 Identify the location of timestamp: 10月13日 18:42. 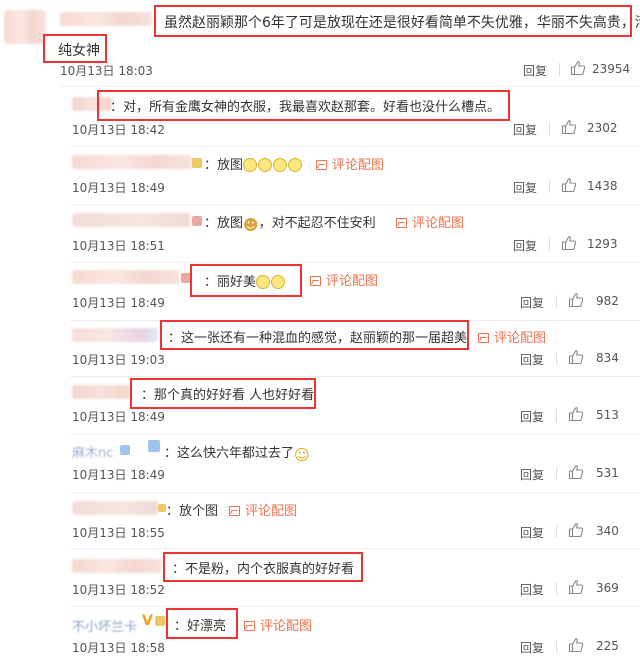
(118, 130).